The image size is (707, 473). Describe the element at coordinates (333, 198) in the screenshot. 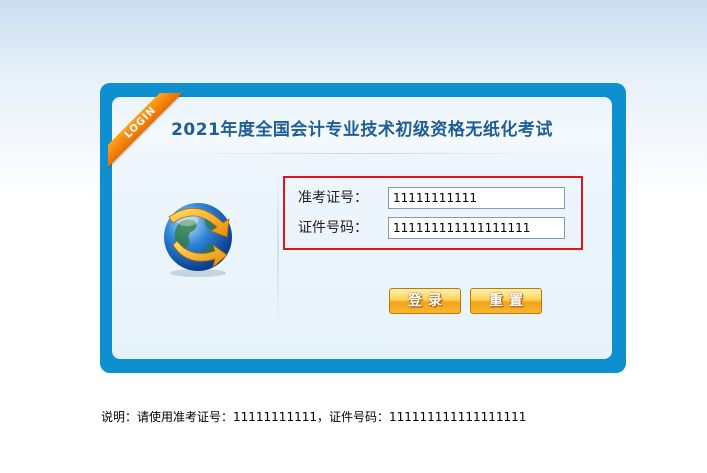

I see `exam-number-label: 准考证号：` at that location.